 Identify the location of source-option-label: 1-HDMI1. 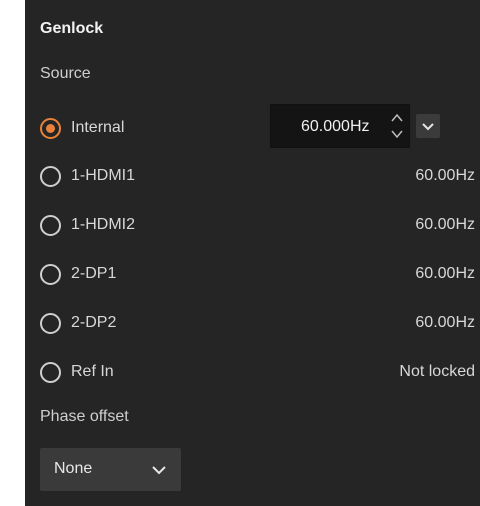
(103, 175).